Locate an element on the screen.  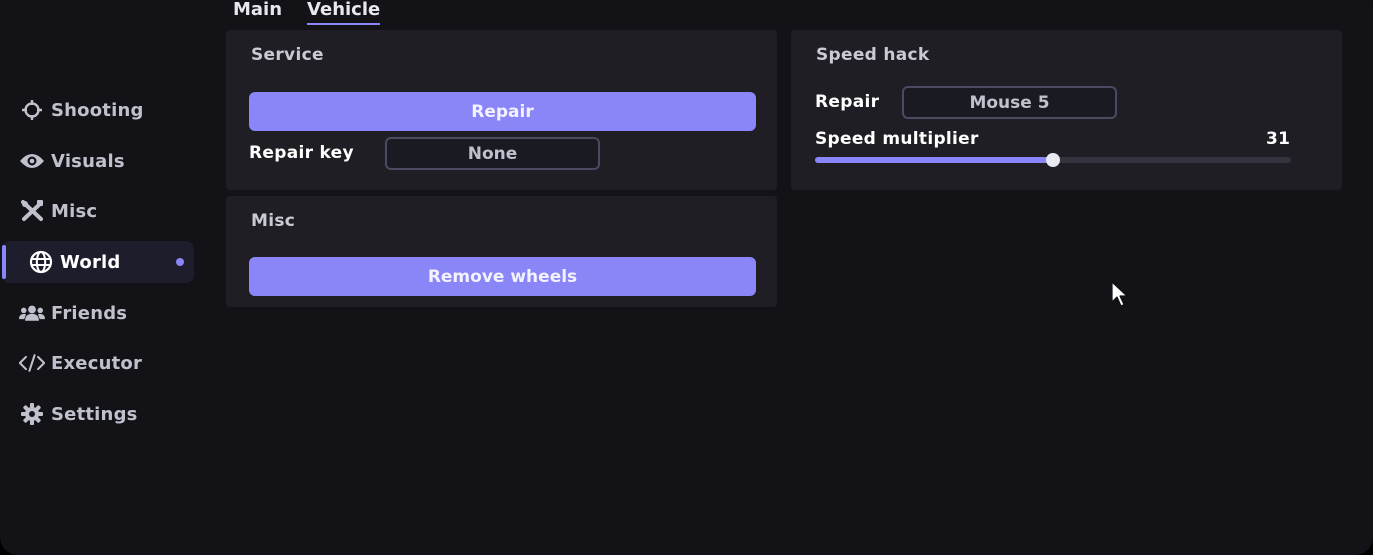
sidebar-item-world: World is located at coordinates (98, 262).